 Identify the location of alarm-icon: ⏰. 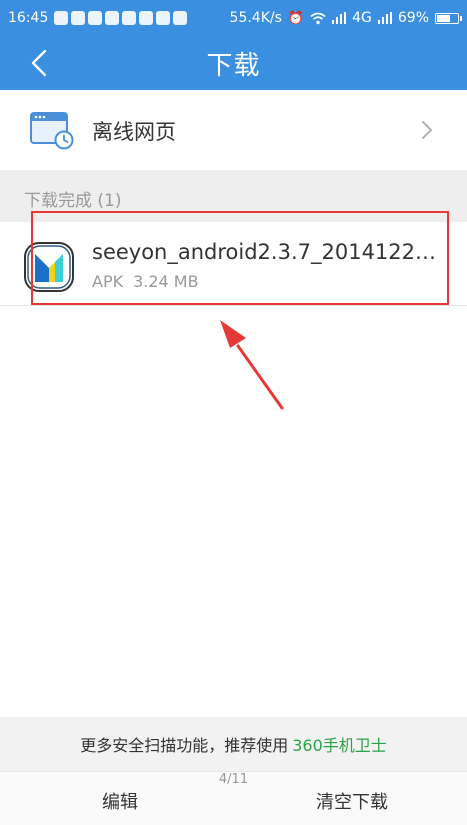
(296, 18).